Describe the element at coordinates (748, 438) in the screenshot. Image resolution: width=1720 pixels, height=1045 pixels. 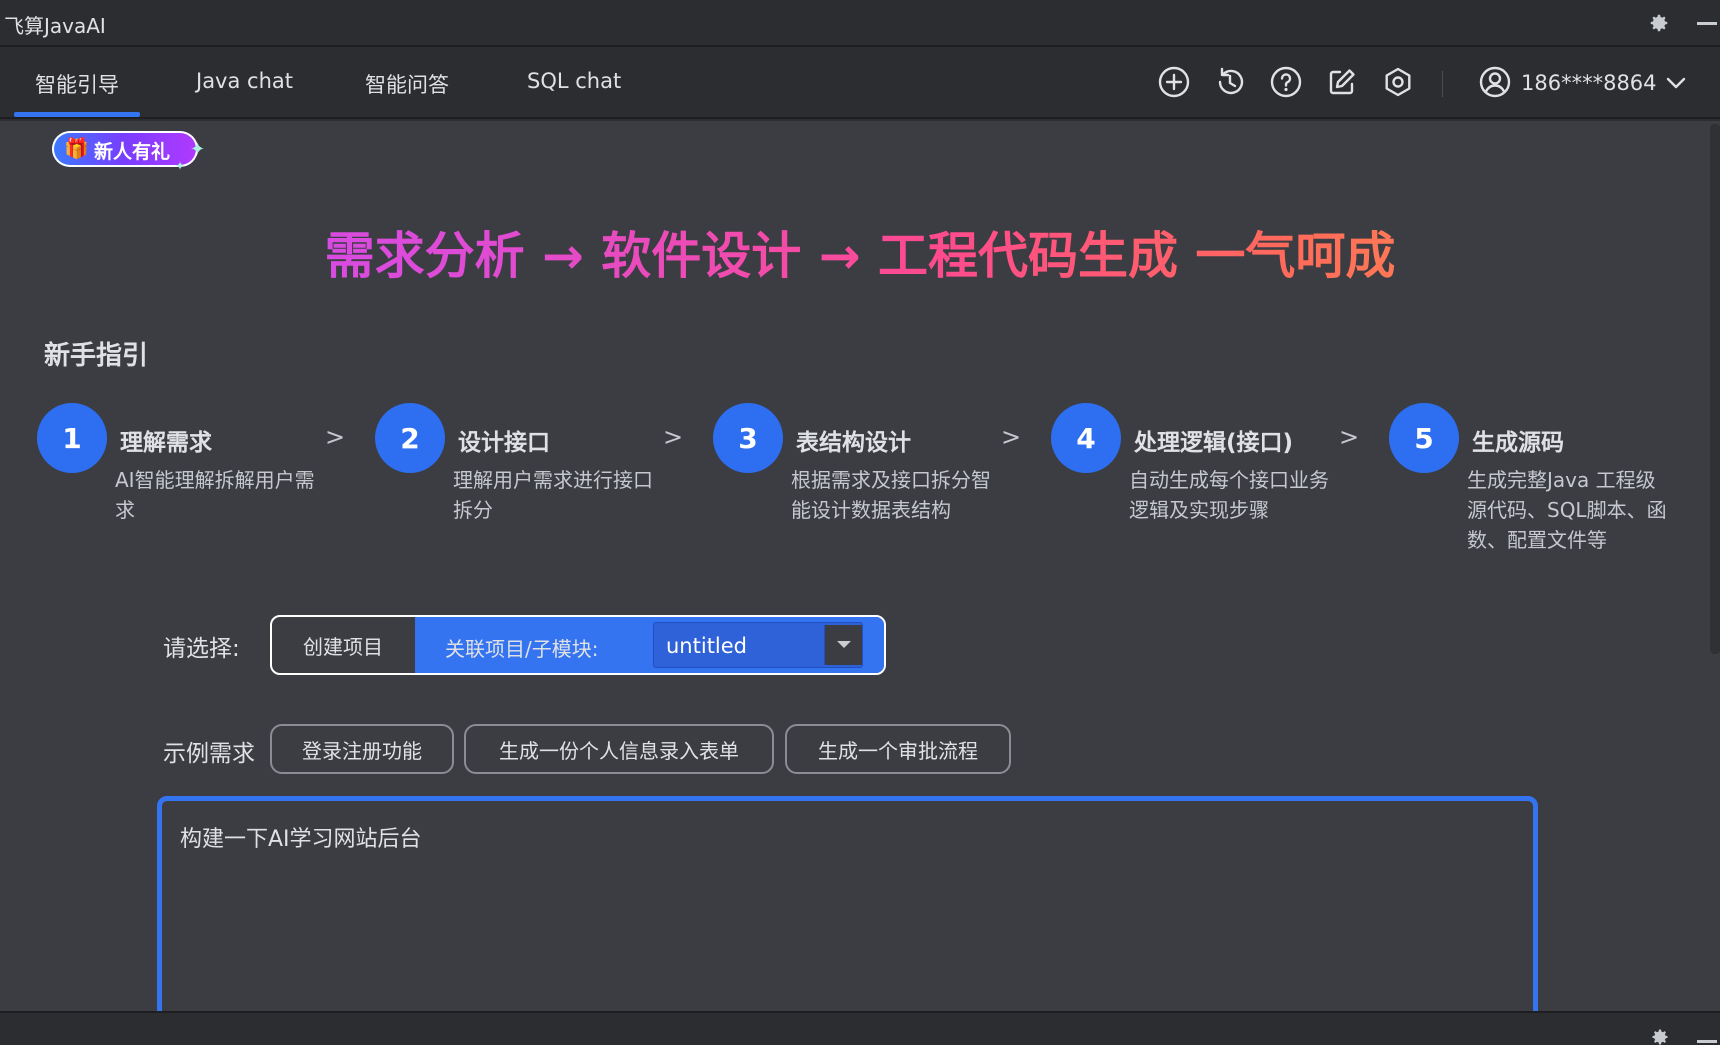
I see `step-number: 3` at that location.